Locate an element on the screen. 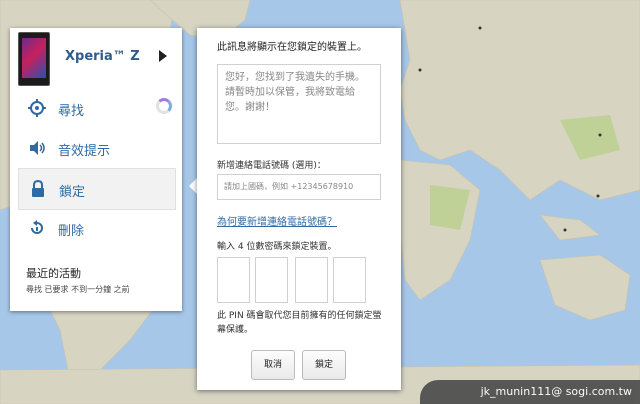 The width and height of the screenshot is (640, 404). phone-image is located at coordinates (34, 59).